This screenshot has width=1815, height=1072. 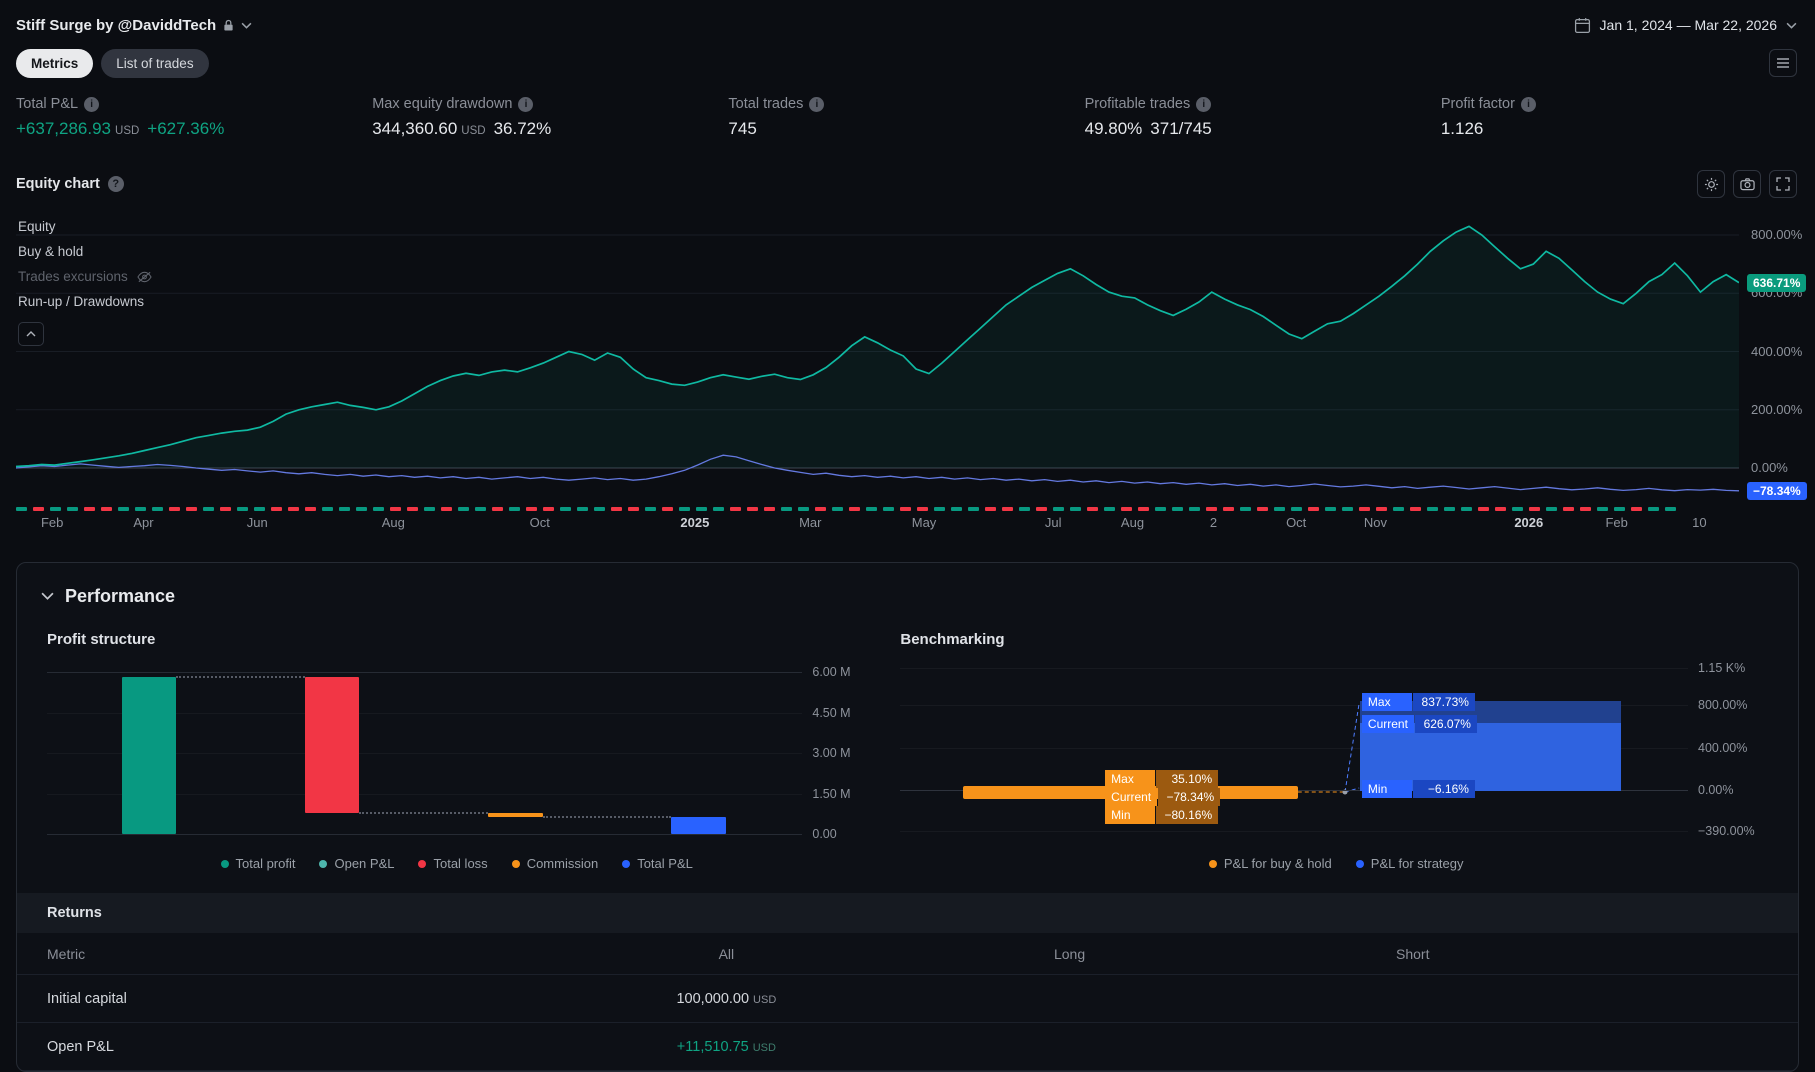 I want to click on x-axis-label: Aug, so click(x=393, y=522).